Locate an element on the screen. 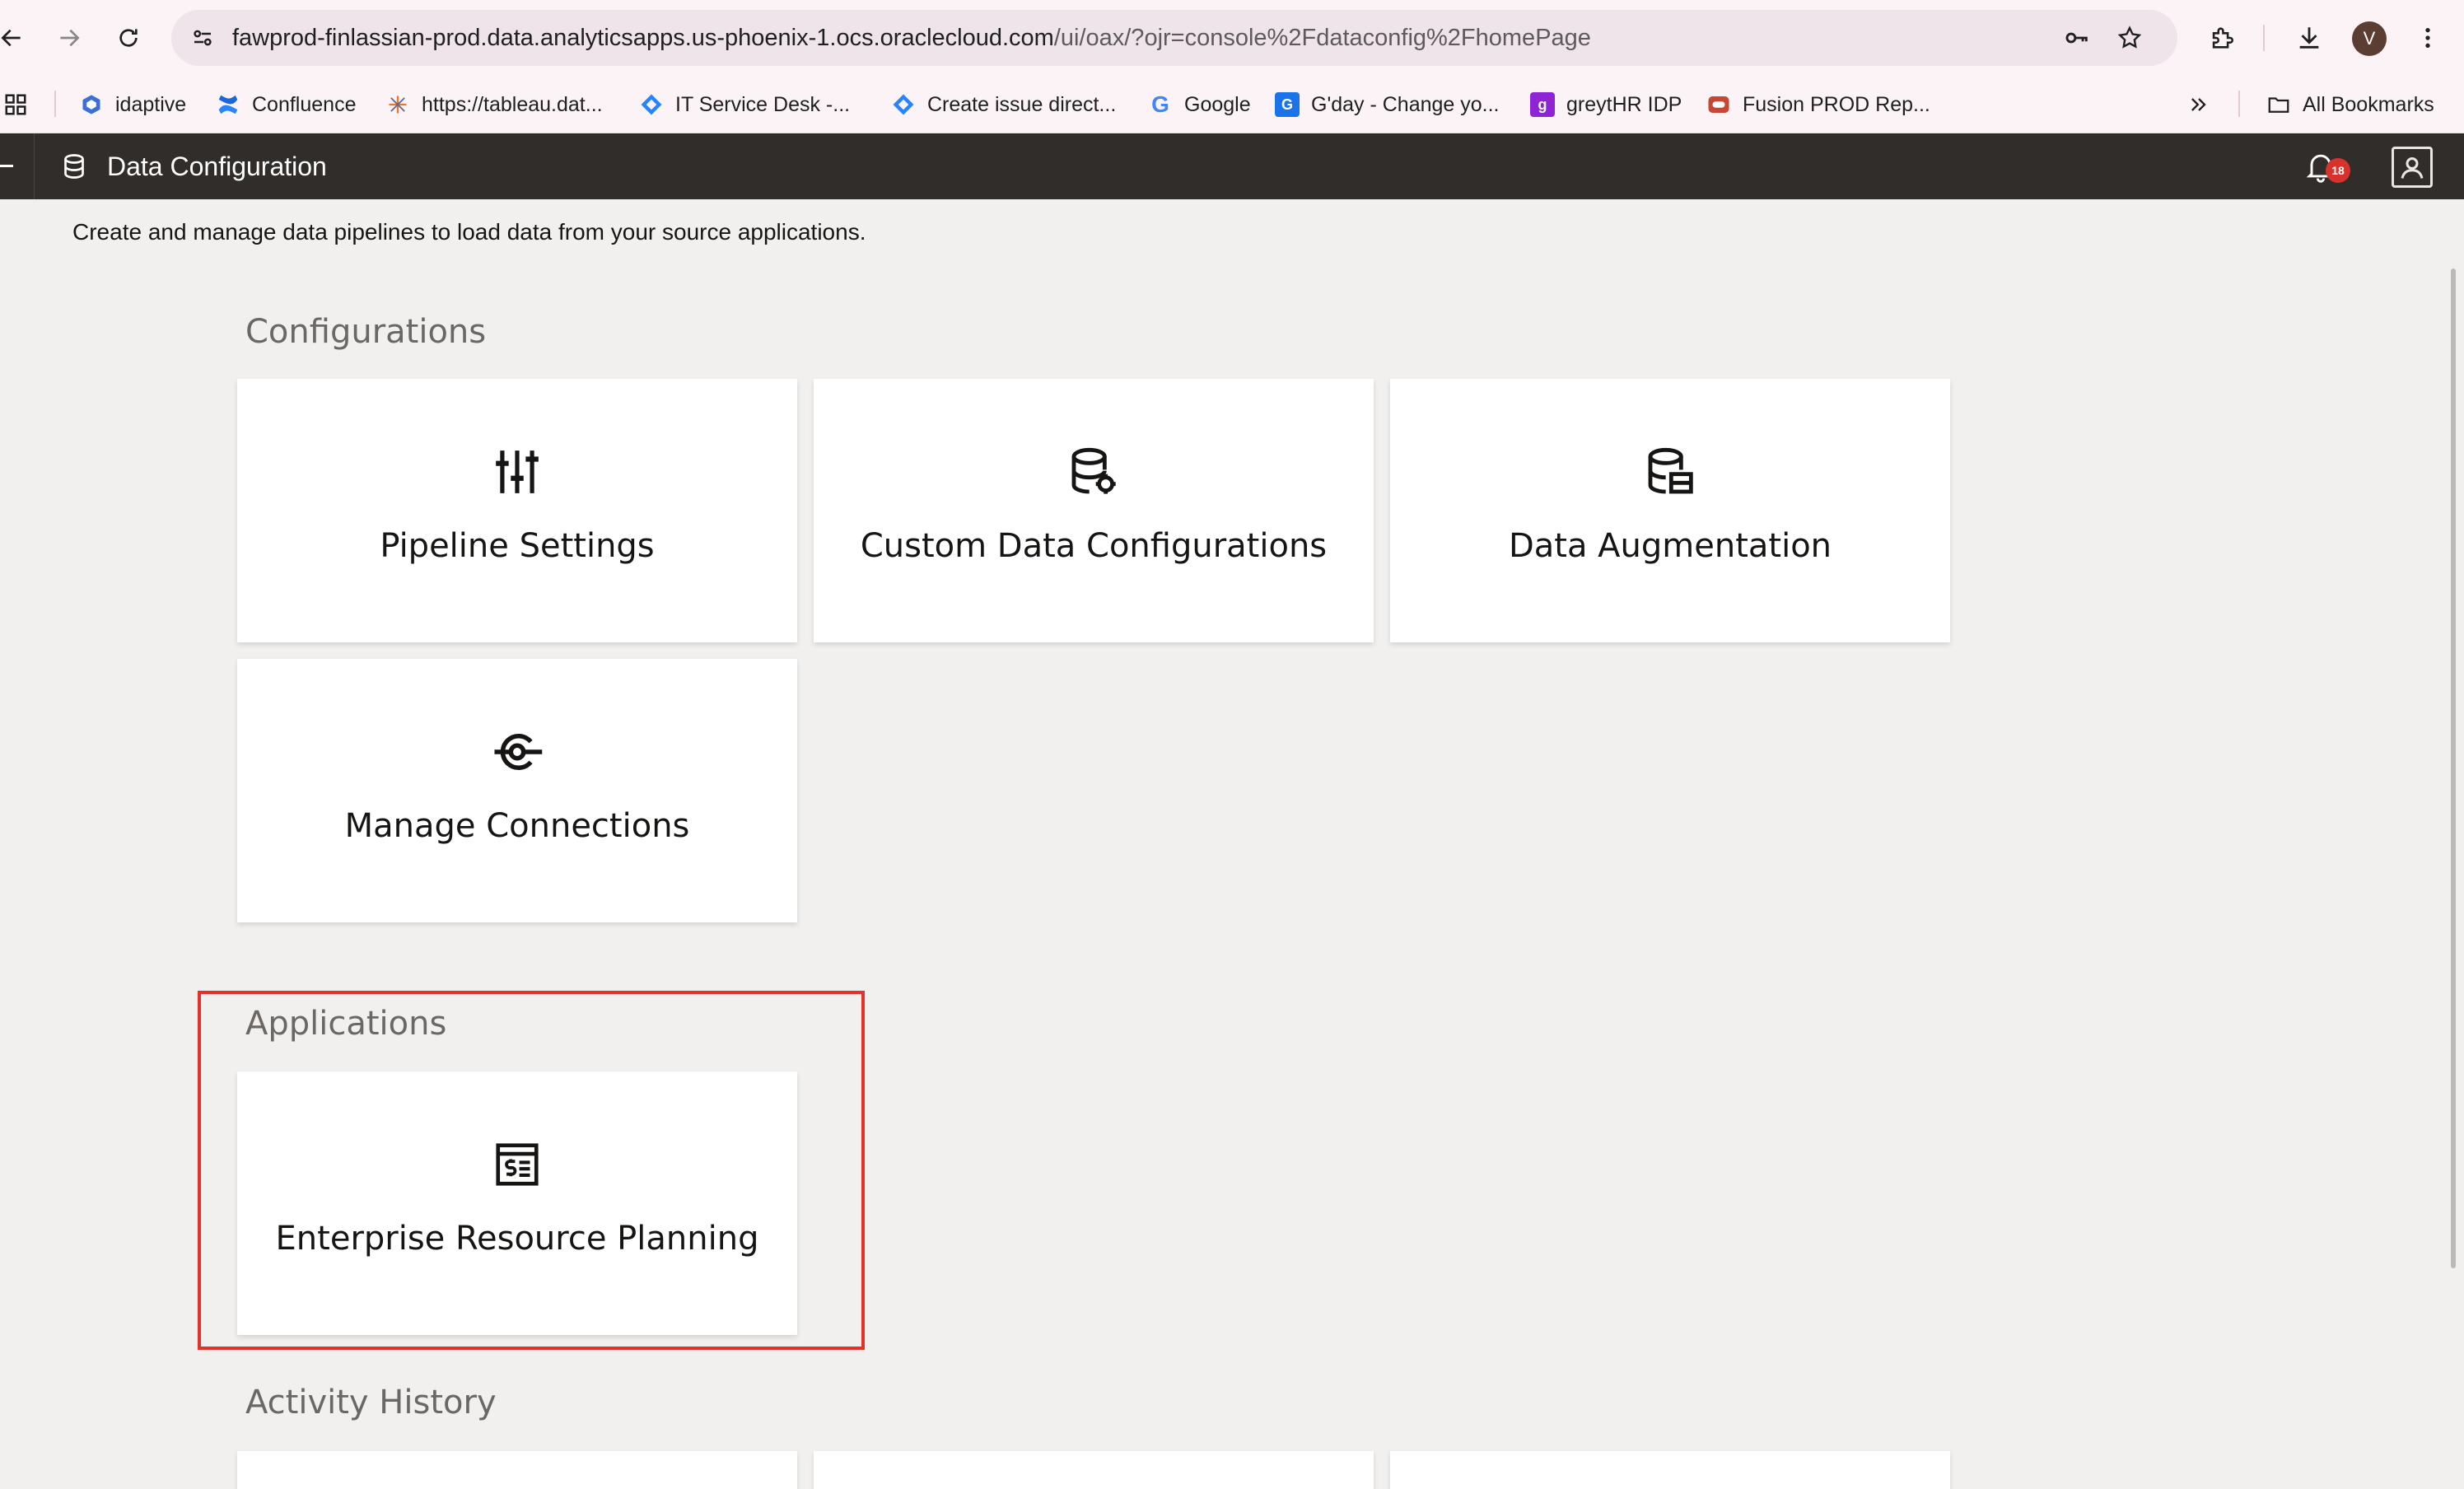 The image size is (2464, 1489). idaptive-icon is located at coordinates (91, 104).